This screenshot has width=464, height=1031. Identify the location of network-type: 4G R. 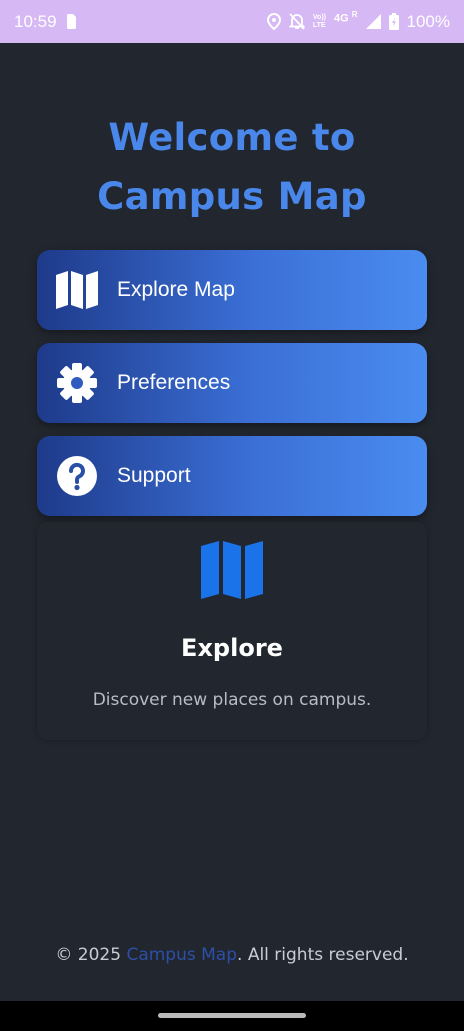
(346, 17).